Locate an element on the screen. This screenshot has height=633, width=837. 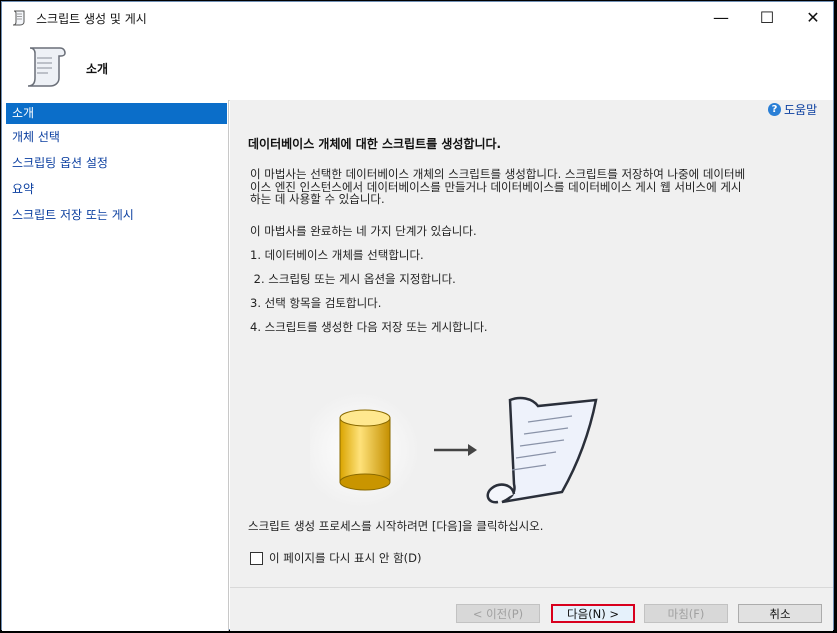
next-button: 다음(N) > is located at coordinates (593, 613).